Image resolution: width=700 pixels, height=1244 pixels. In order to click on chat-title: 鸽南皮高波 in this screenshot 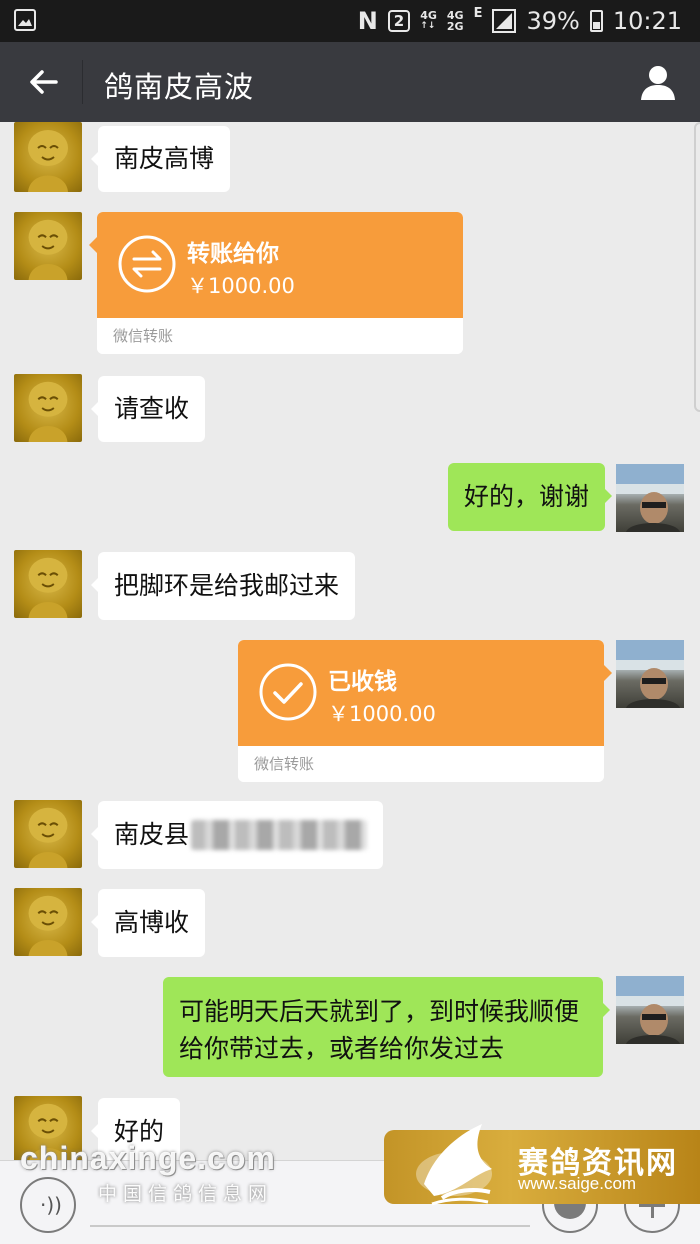, I will do `click(179, 87)`.